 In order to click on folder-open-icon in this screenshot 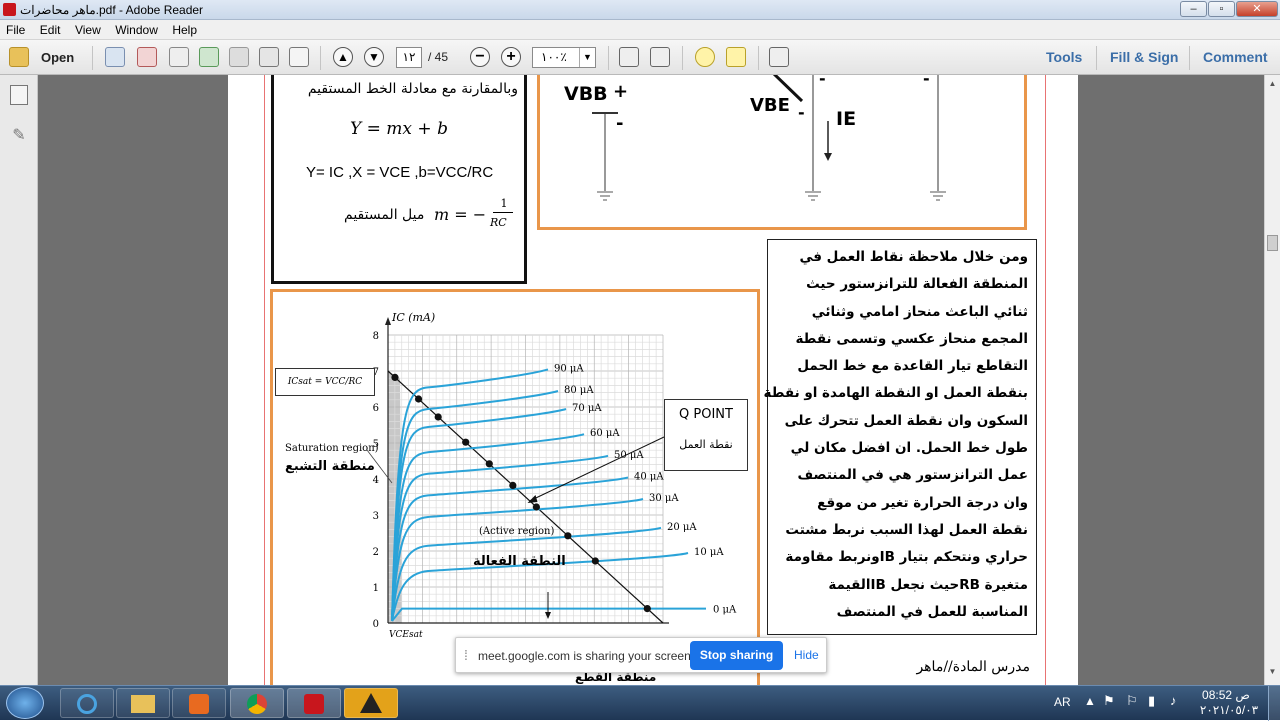, I will do `click(19, 57)`.